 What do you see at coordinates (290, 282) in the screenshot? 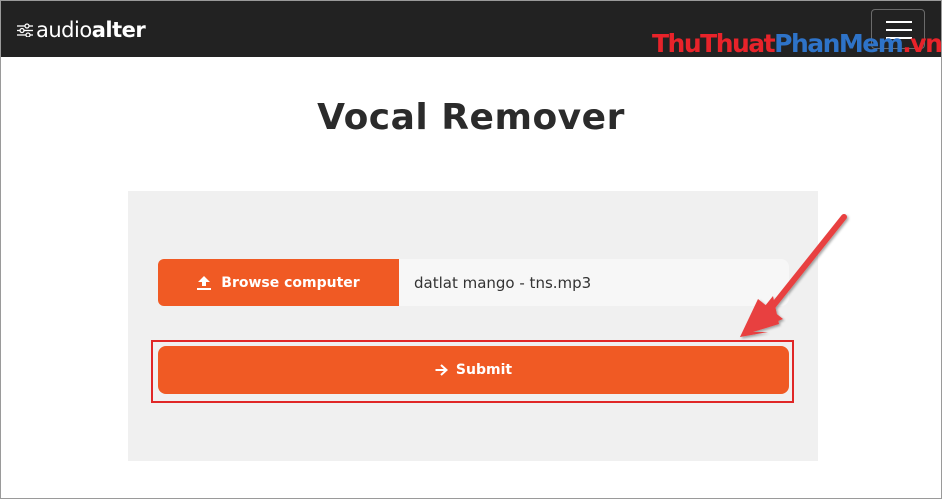
I see `browse-button-label: Browse computer` at bounding box center [290, 282].